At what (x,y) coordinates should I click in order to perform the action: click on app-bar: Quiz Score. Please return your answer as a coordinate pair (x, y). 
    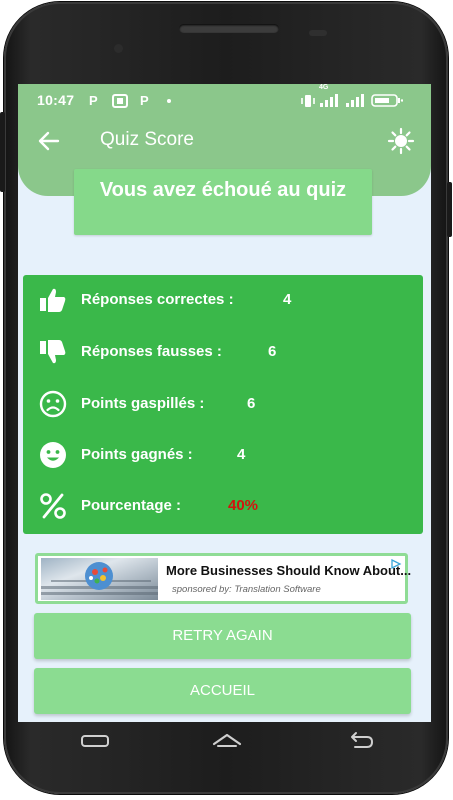
    Looking at the image, I should click on (224, 141).